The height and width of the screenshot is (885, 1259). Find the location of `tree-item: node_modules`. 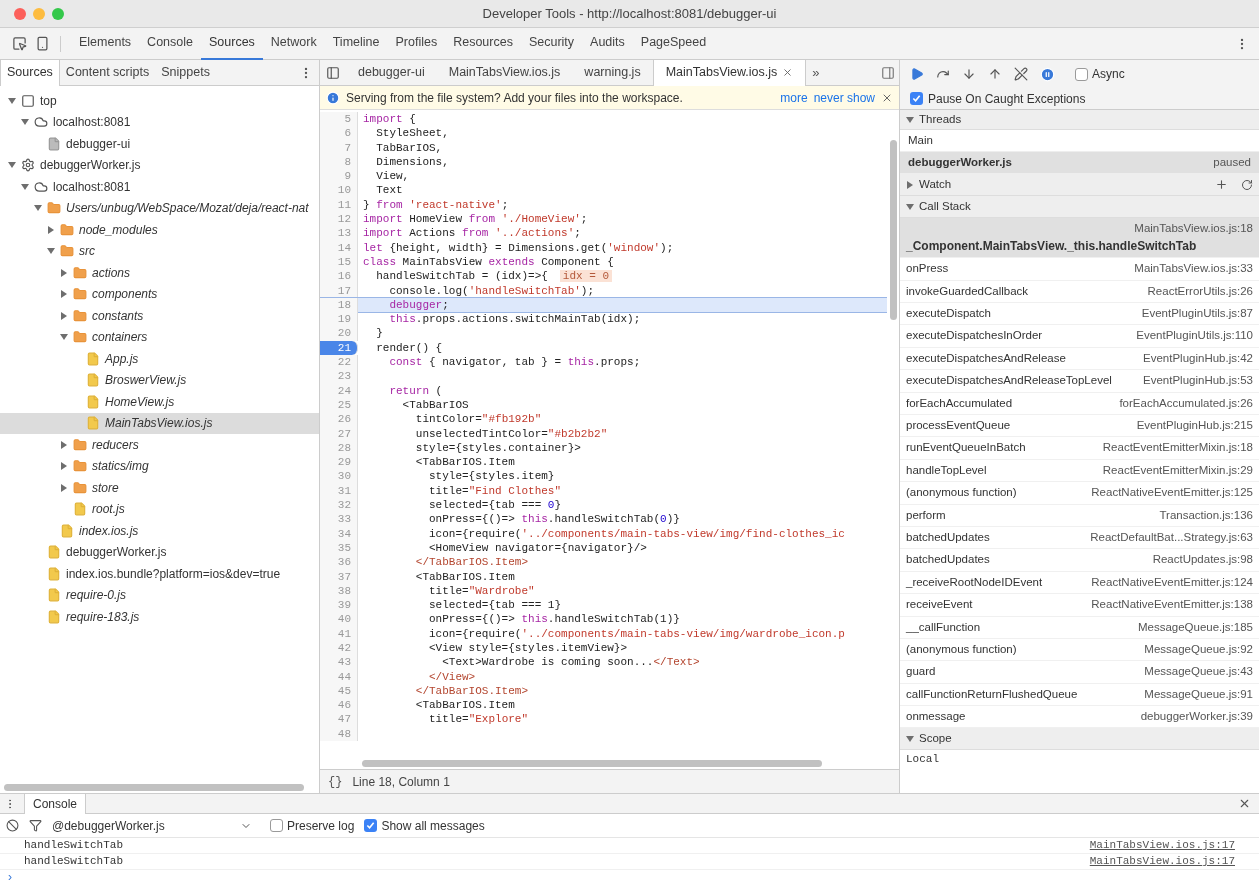

tree-item: node_modules is located at coordinates (159, 230).